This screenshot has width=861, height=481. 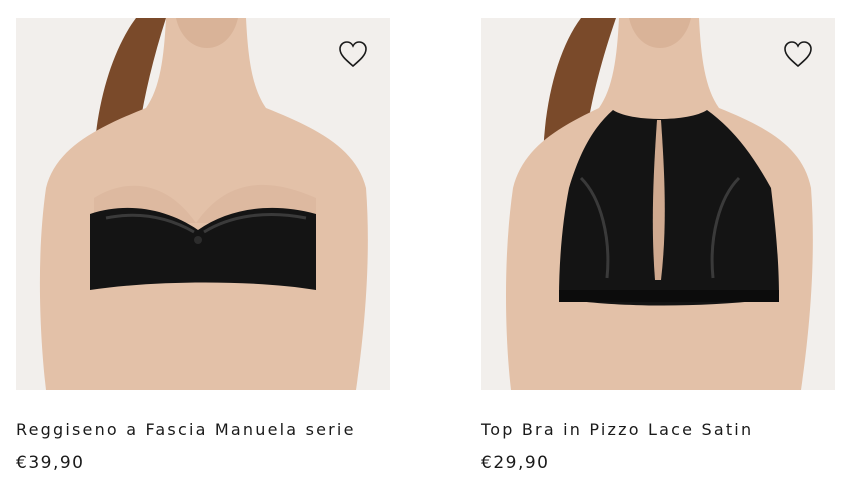 What do you see at coordinates (658, 429) in the screenshot?
I see `product-name: Top Bra in Pizzo Lace Satin` at bounding box center [658, 429].